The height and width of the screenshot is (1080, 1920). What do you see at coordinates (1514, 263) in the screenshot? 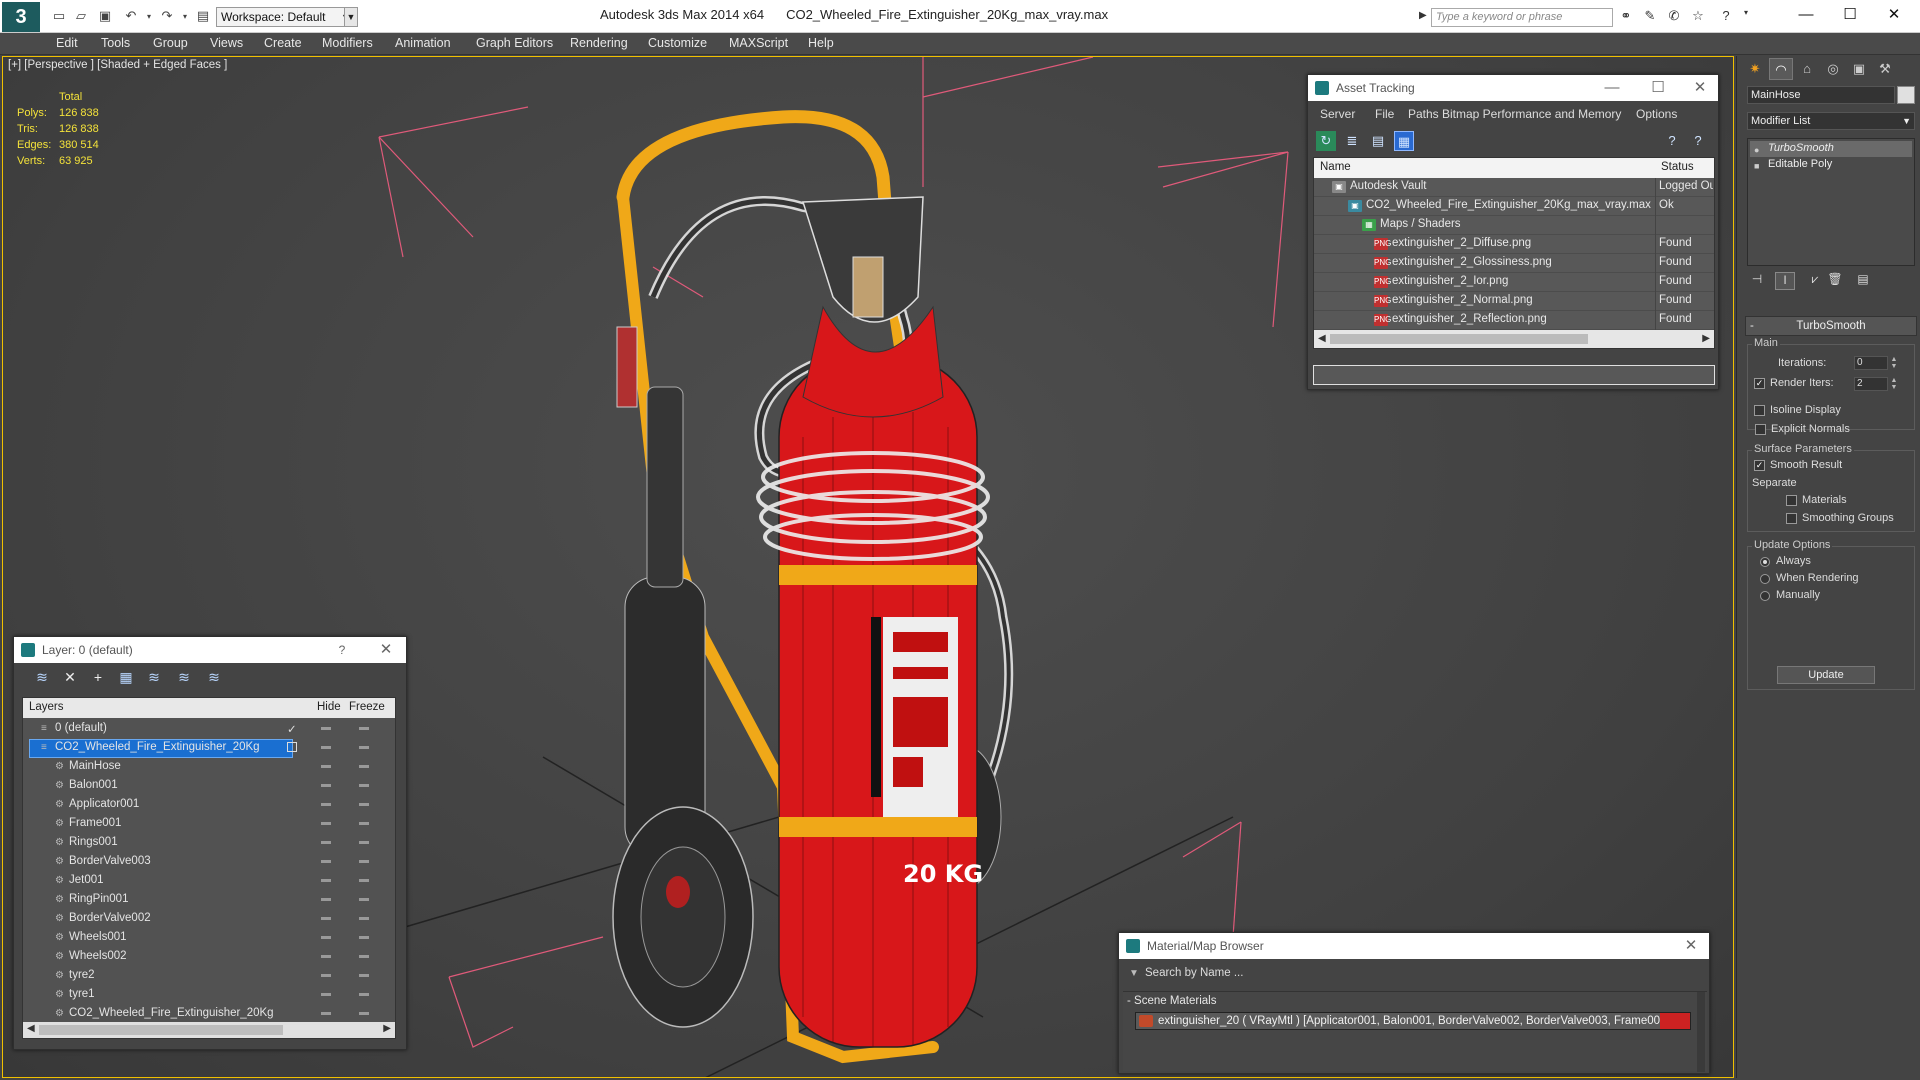
I see `asset-row: PNG extinguisher_2_Glossiness.png Found` at bounding box center [1514, 263].